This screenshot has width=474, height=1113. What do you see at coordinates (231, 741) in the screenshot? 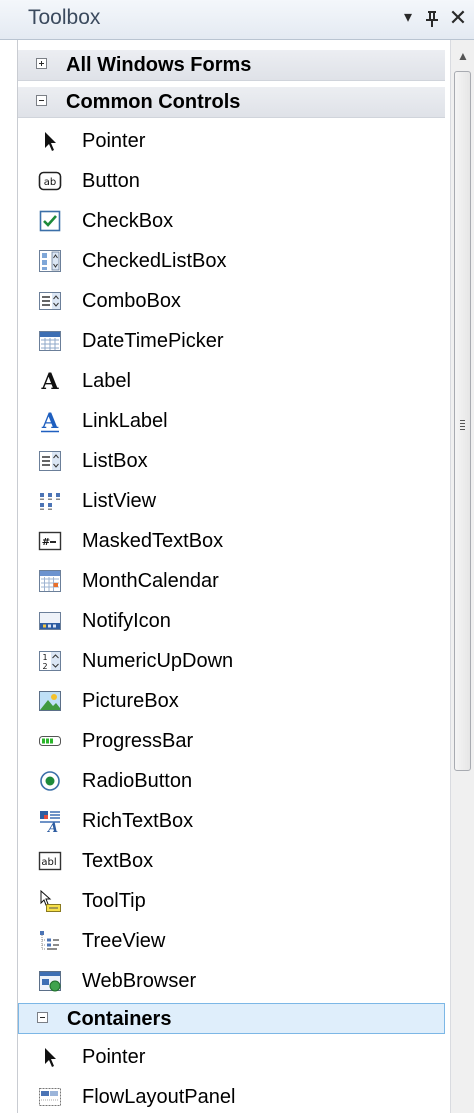
I see `toolbox-item-progressbar: ProgressBar` at bounding box center [231, 741].